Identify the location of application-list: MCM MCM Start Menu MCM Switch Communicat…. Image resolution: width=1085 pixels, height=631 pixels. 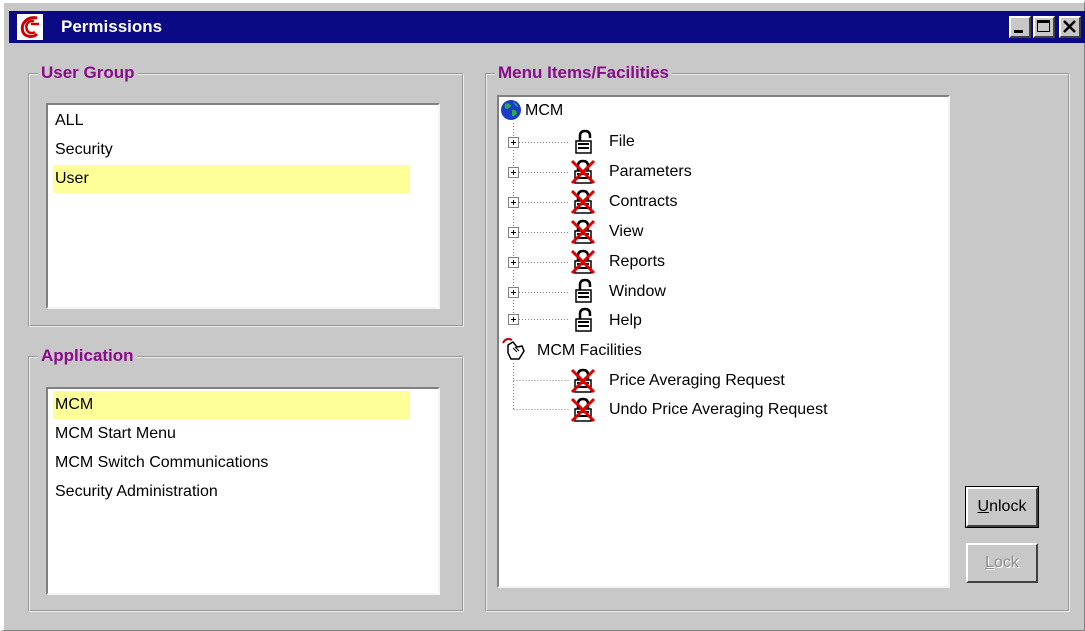
(243, 491).